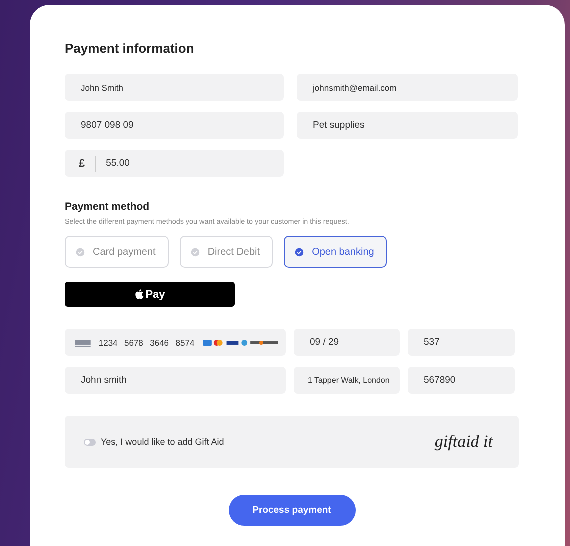 Image resolution: width=570 pixels, height=546 pixels. I want to click on process-payment-button: Process payment, so click(292, 510).